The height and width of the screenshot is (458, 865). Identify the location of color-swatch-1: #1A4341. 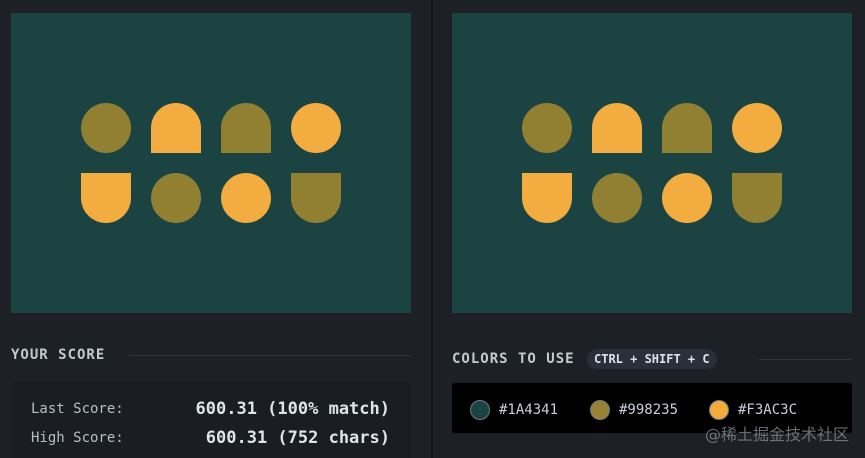
(514, 410).